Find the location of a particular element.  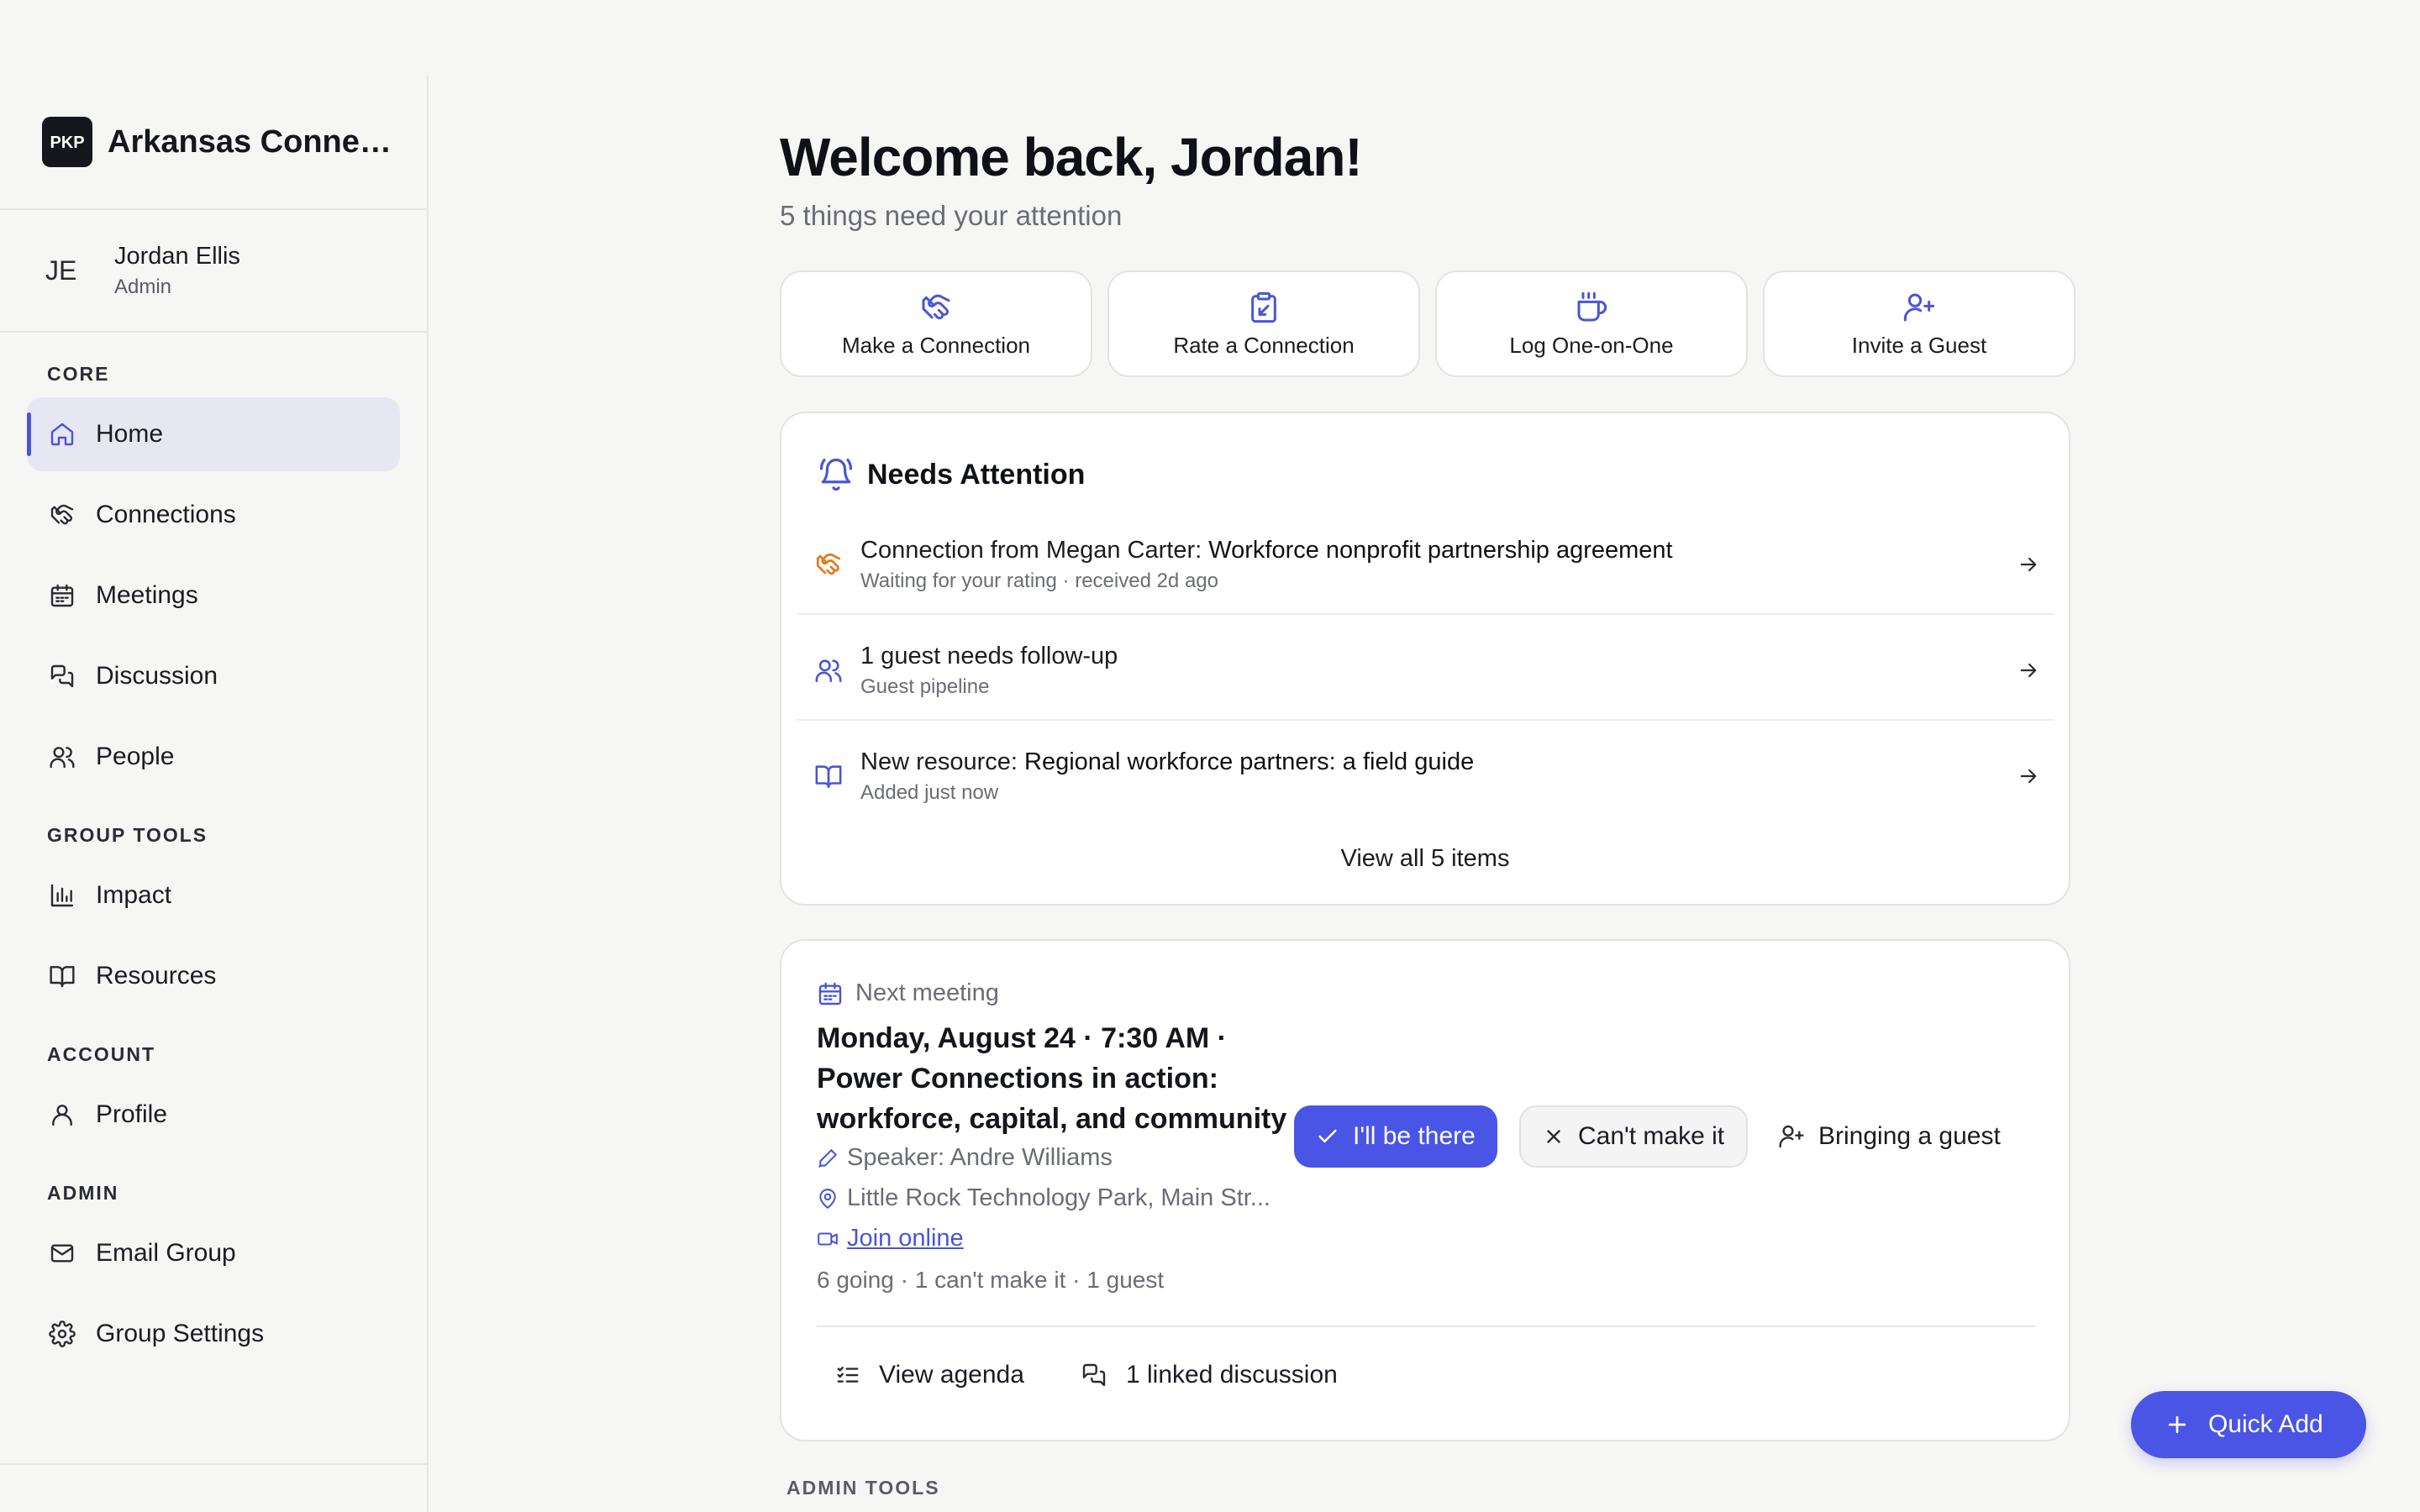

attention-item: 1 guest needs follow-up Guest pipeline is located at coordinates (1425, 670).